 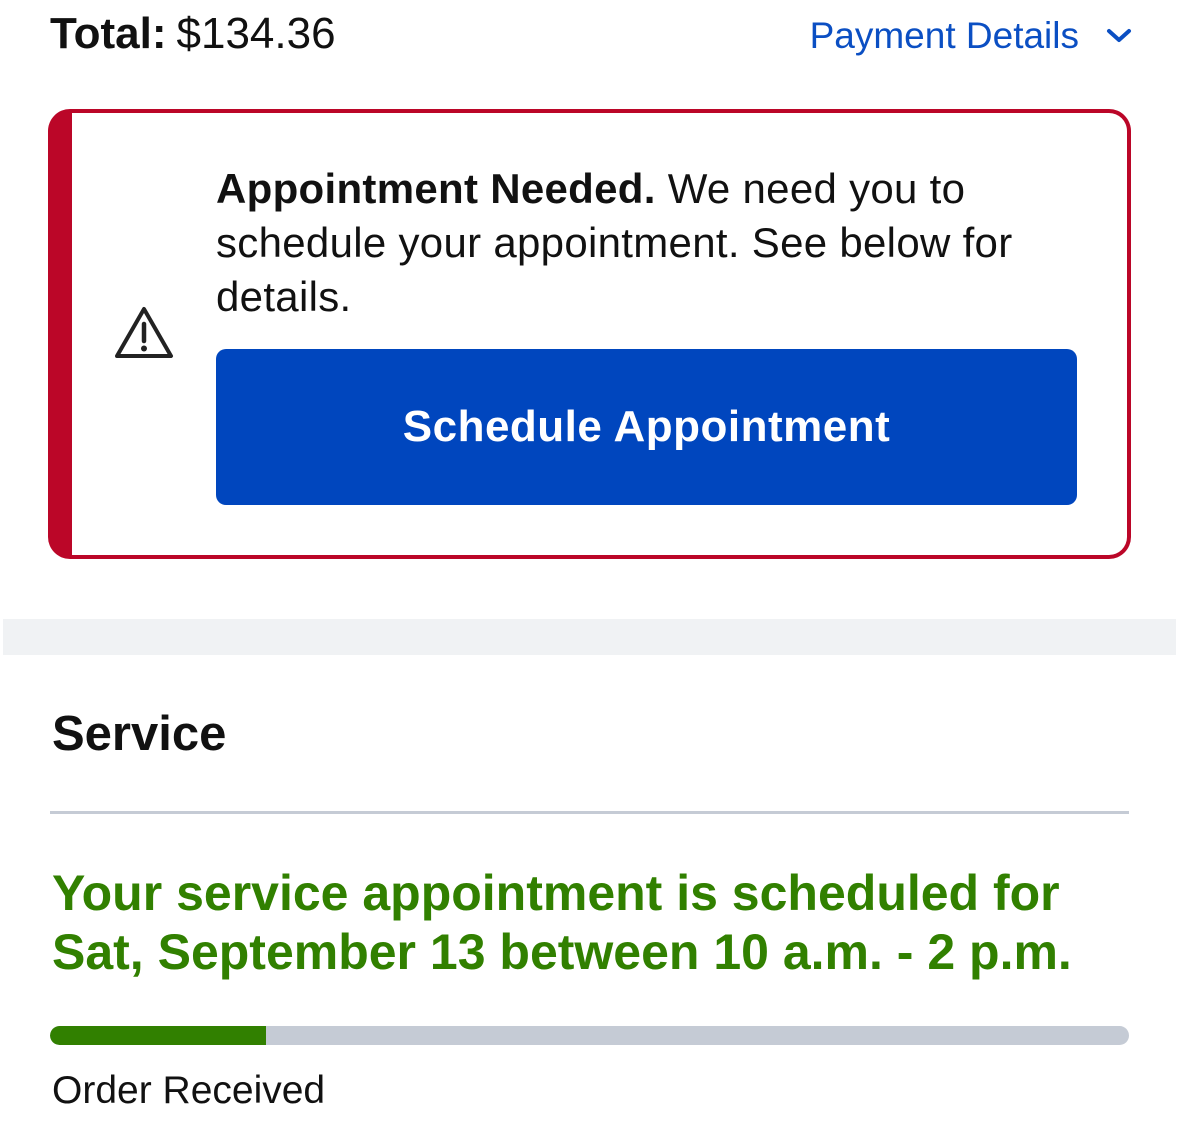 I want to click on total-label: Total:, so click(x=108, y=33).